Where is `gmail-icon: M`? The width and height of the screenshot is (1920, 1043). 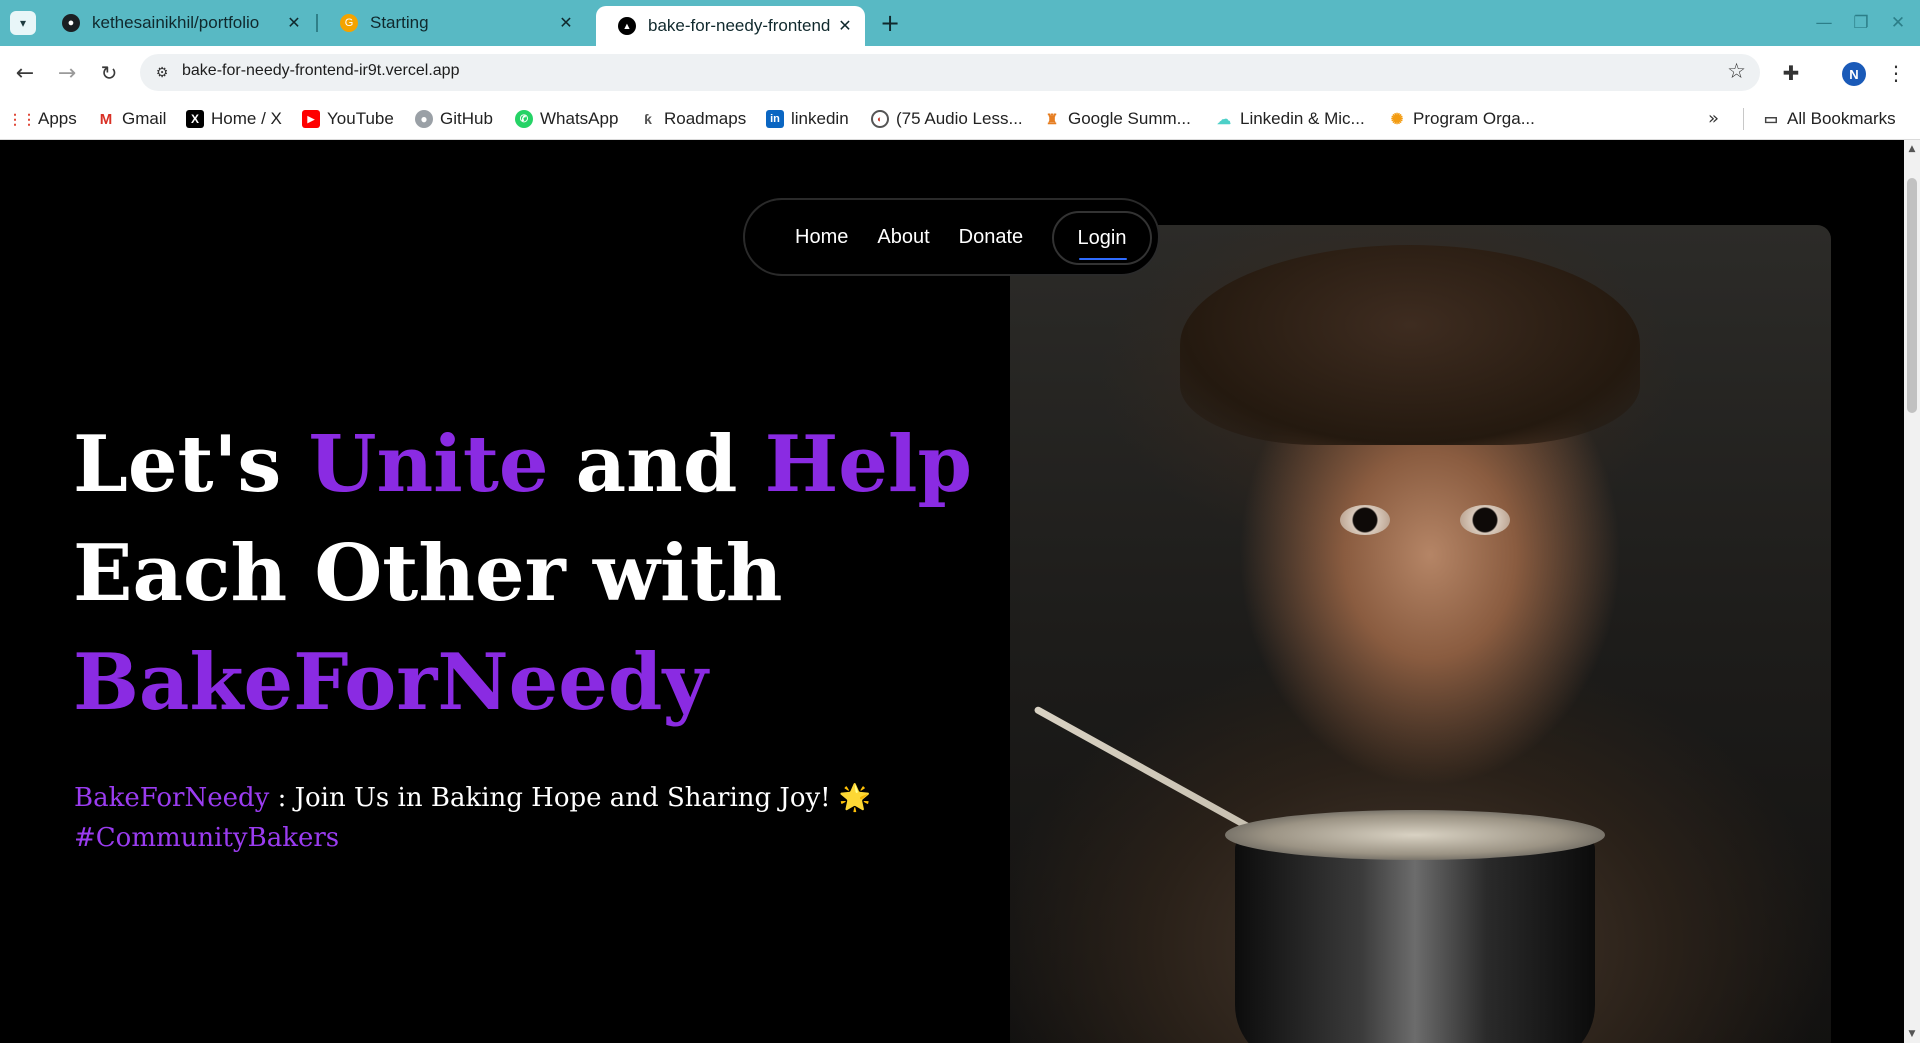
gmail-icon: M is located at coordinates (106, 119).